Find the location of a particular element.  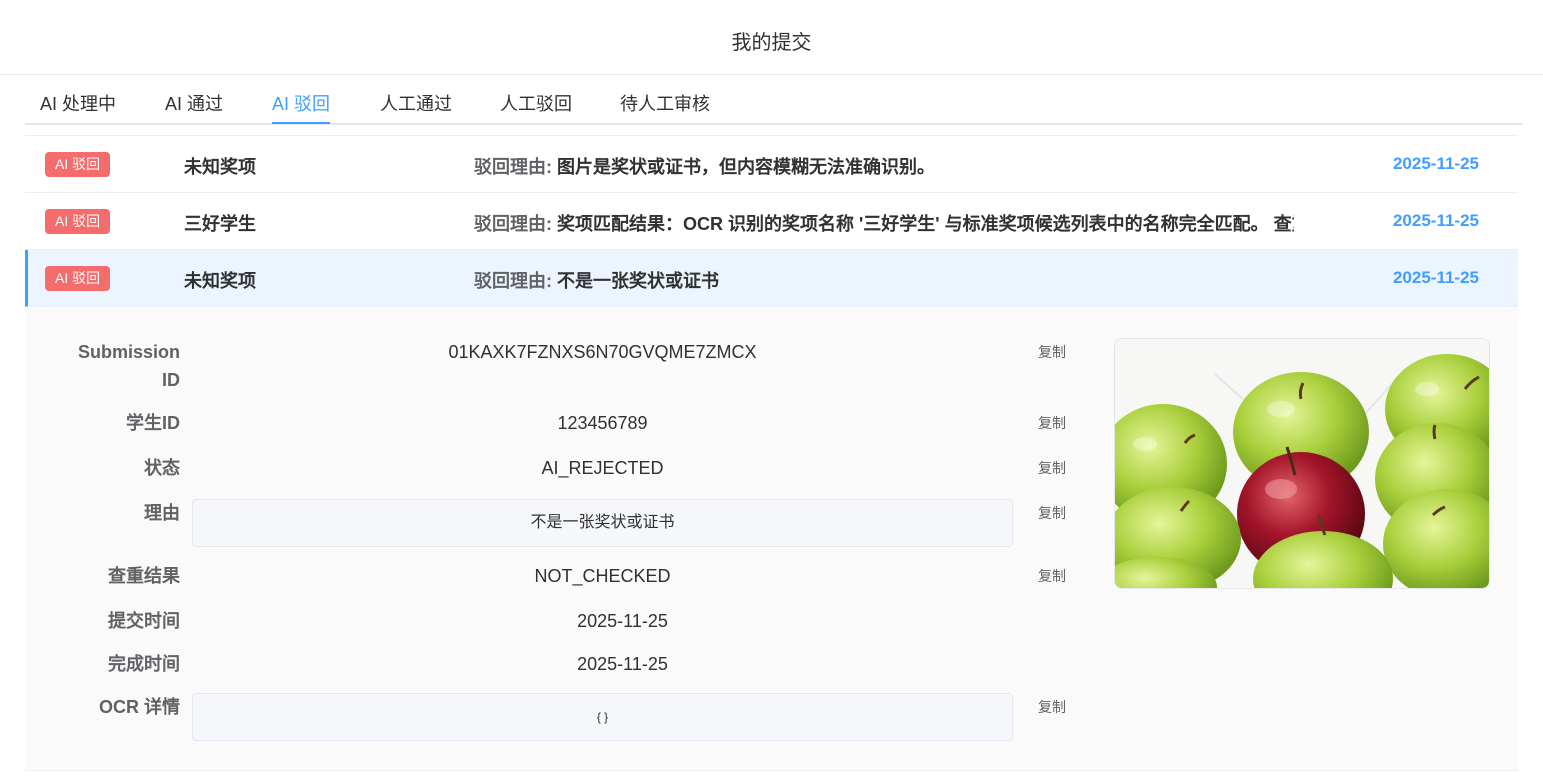

reject-reason: 驳回理由: 图片是奖状或证书，但内容模糊无法准确识别。 is located at coordinates (884, 166).